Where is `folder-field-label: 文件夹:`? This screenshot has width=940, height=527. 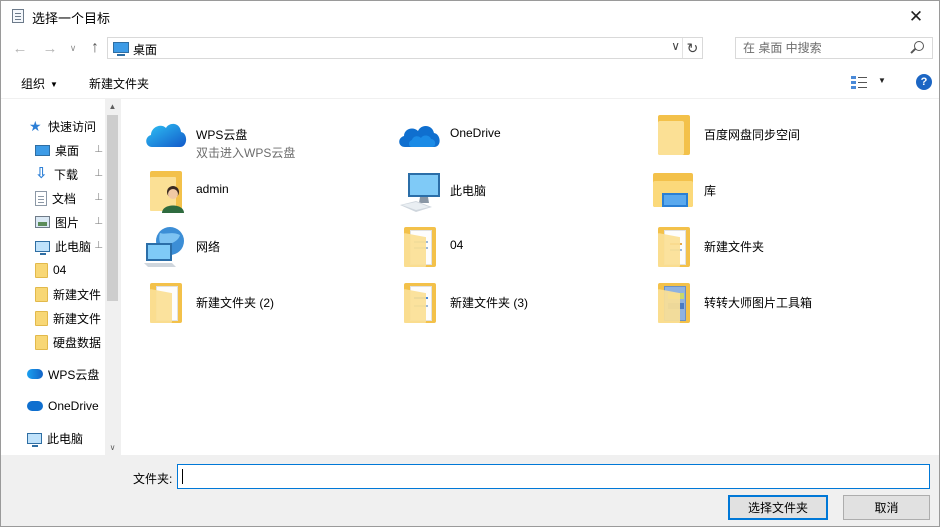 folder-field-label: 文件夹: is located at coordinates (153, 479).